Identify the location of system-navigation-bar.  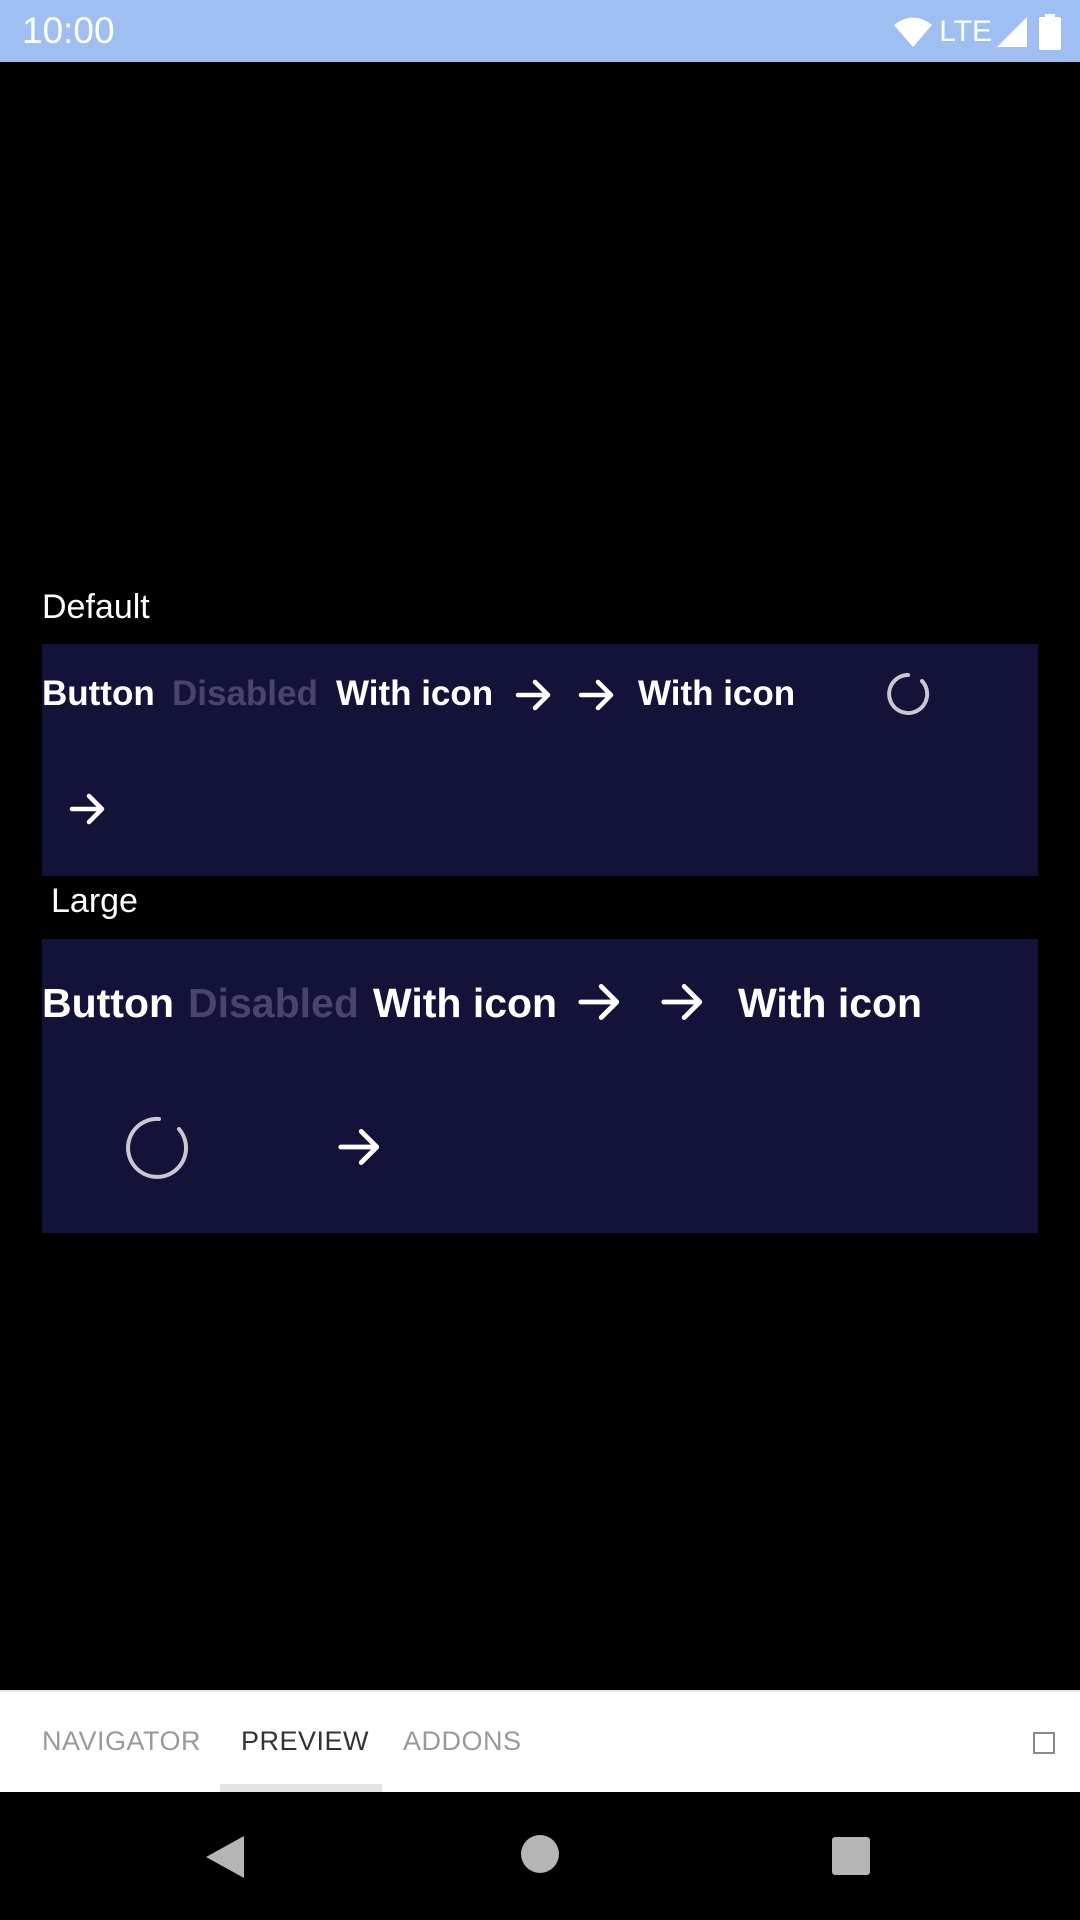
(540, 1856).